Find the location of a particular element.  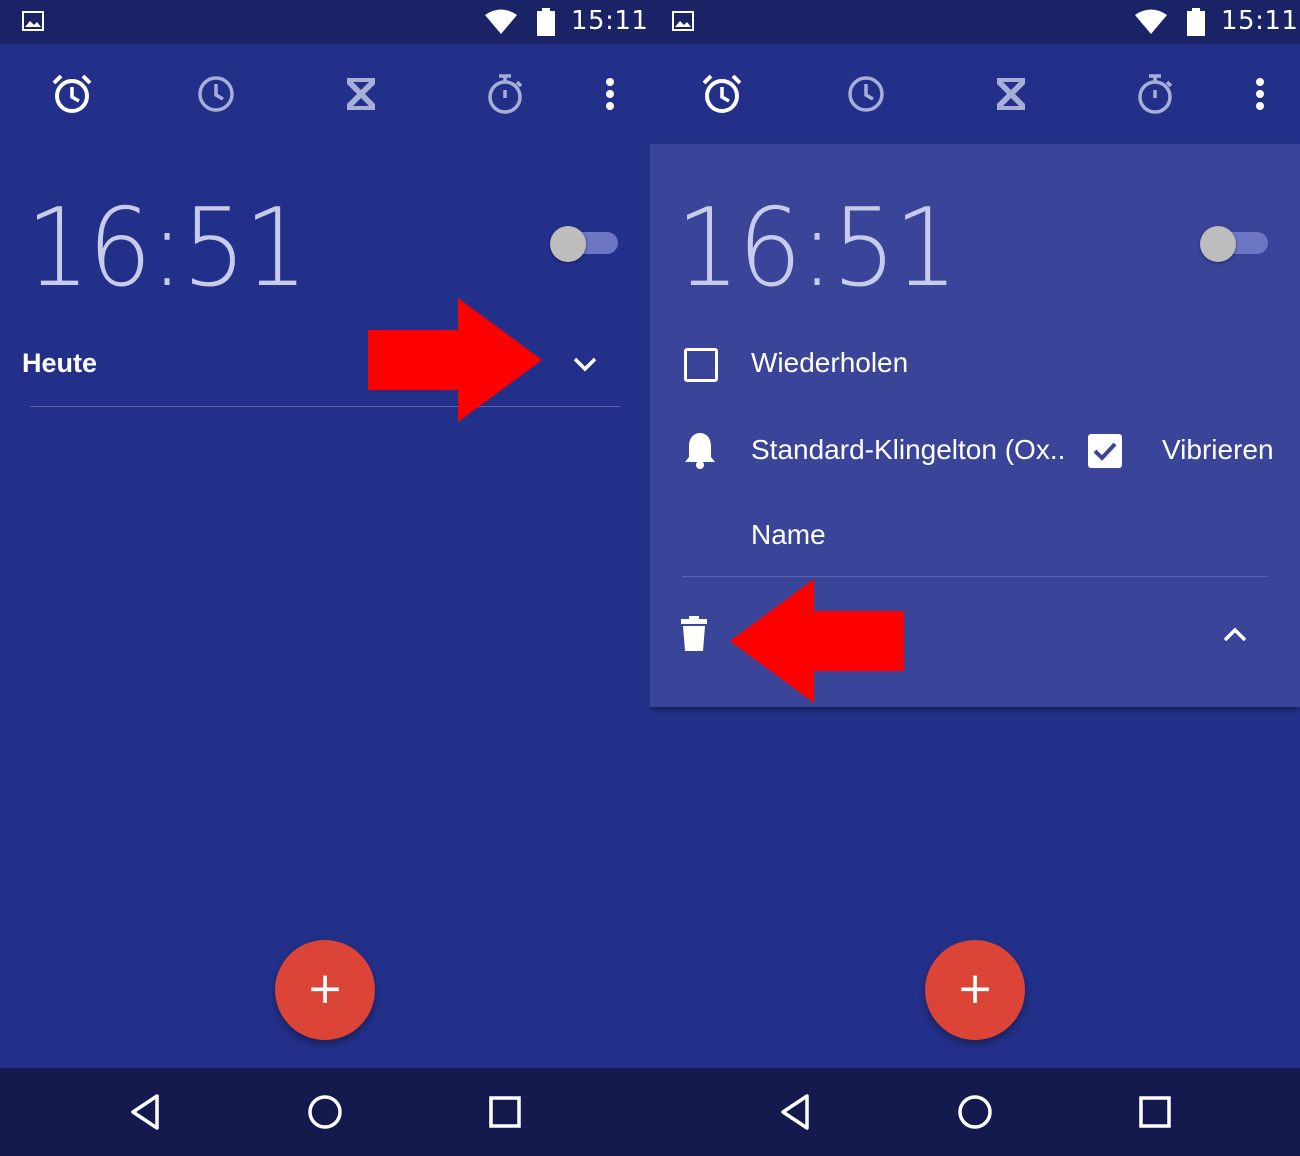

chevron-up-icon is located at coordinates (1235, 635).